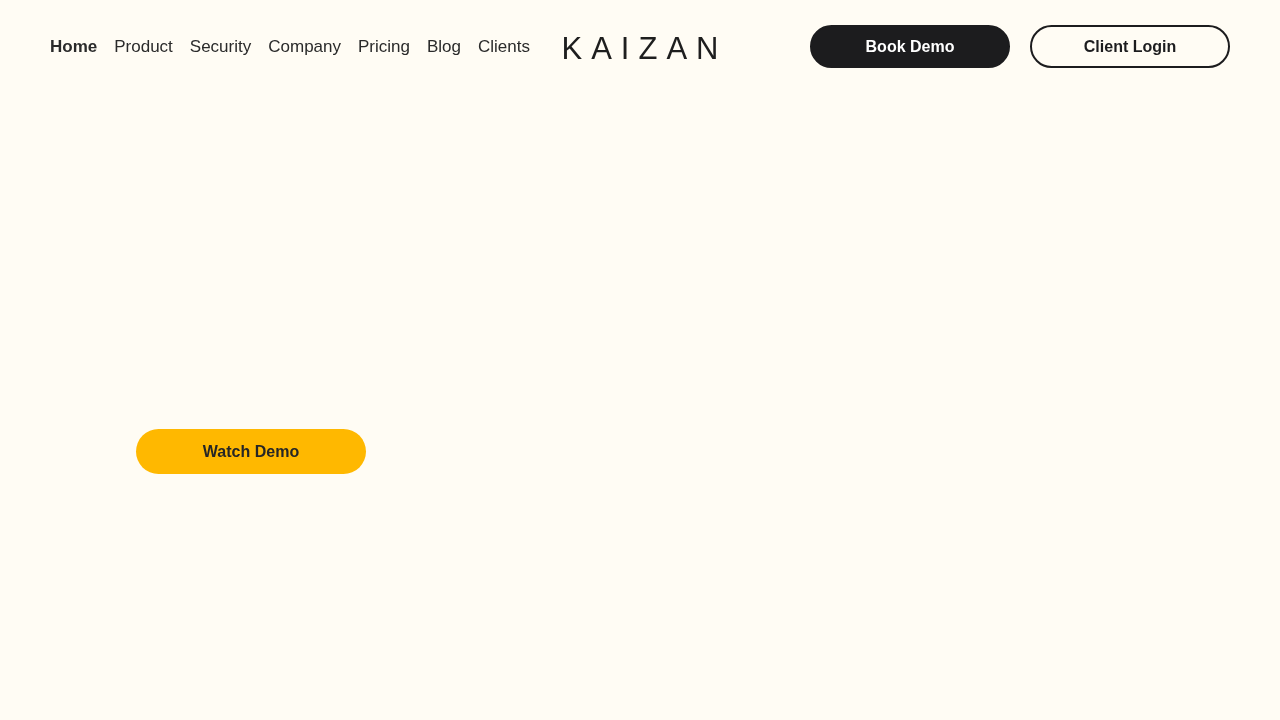 The image size is (1280, 720). What do you see at coordinates (910, 46) in the screenshot?
I see `book-demo-button: Book Demo` at bounding box center [910, 46].